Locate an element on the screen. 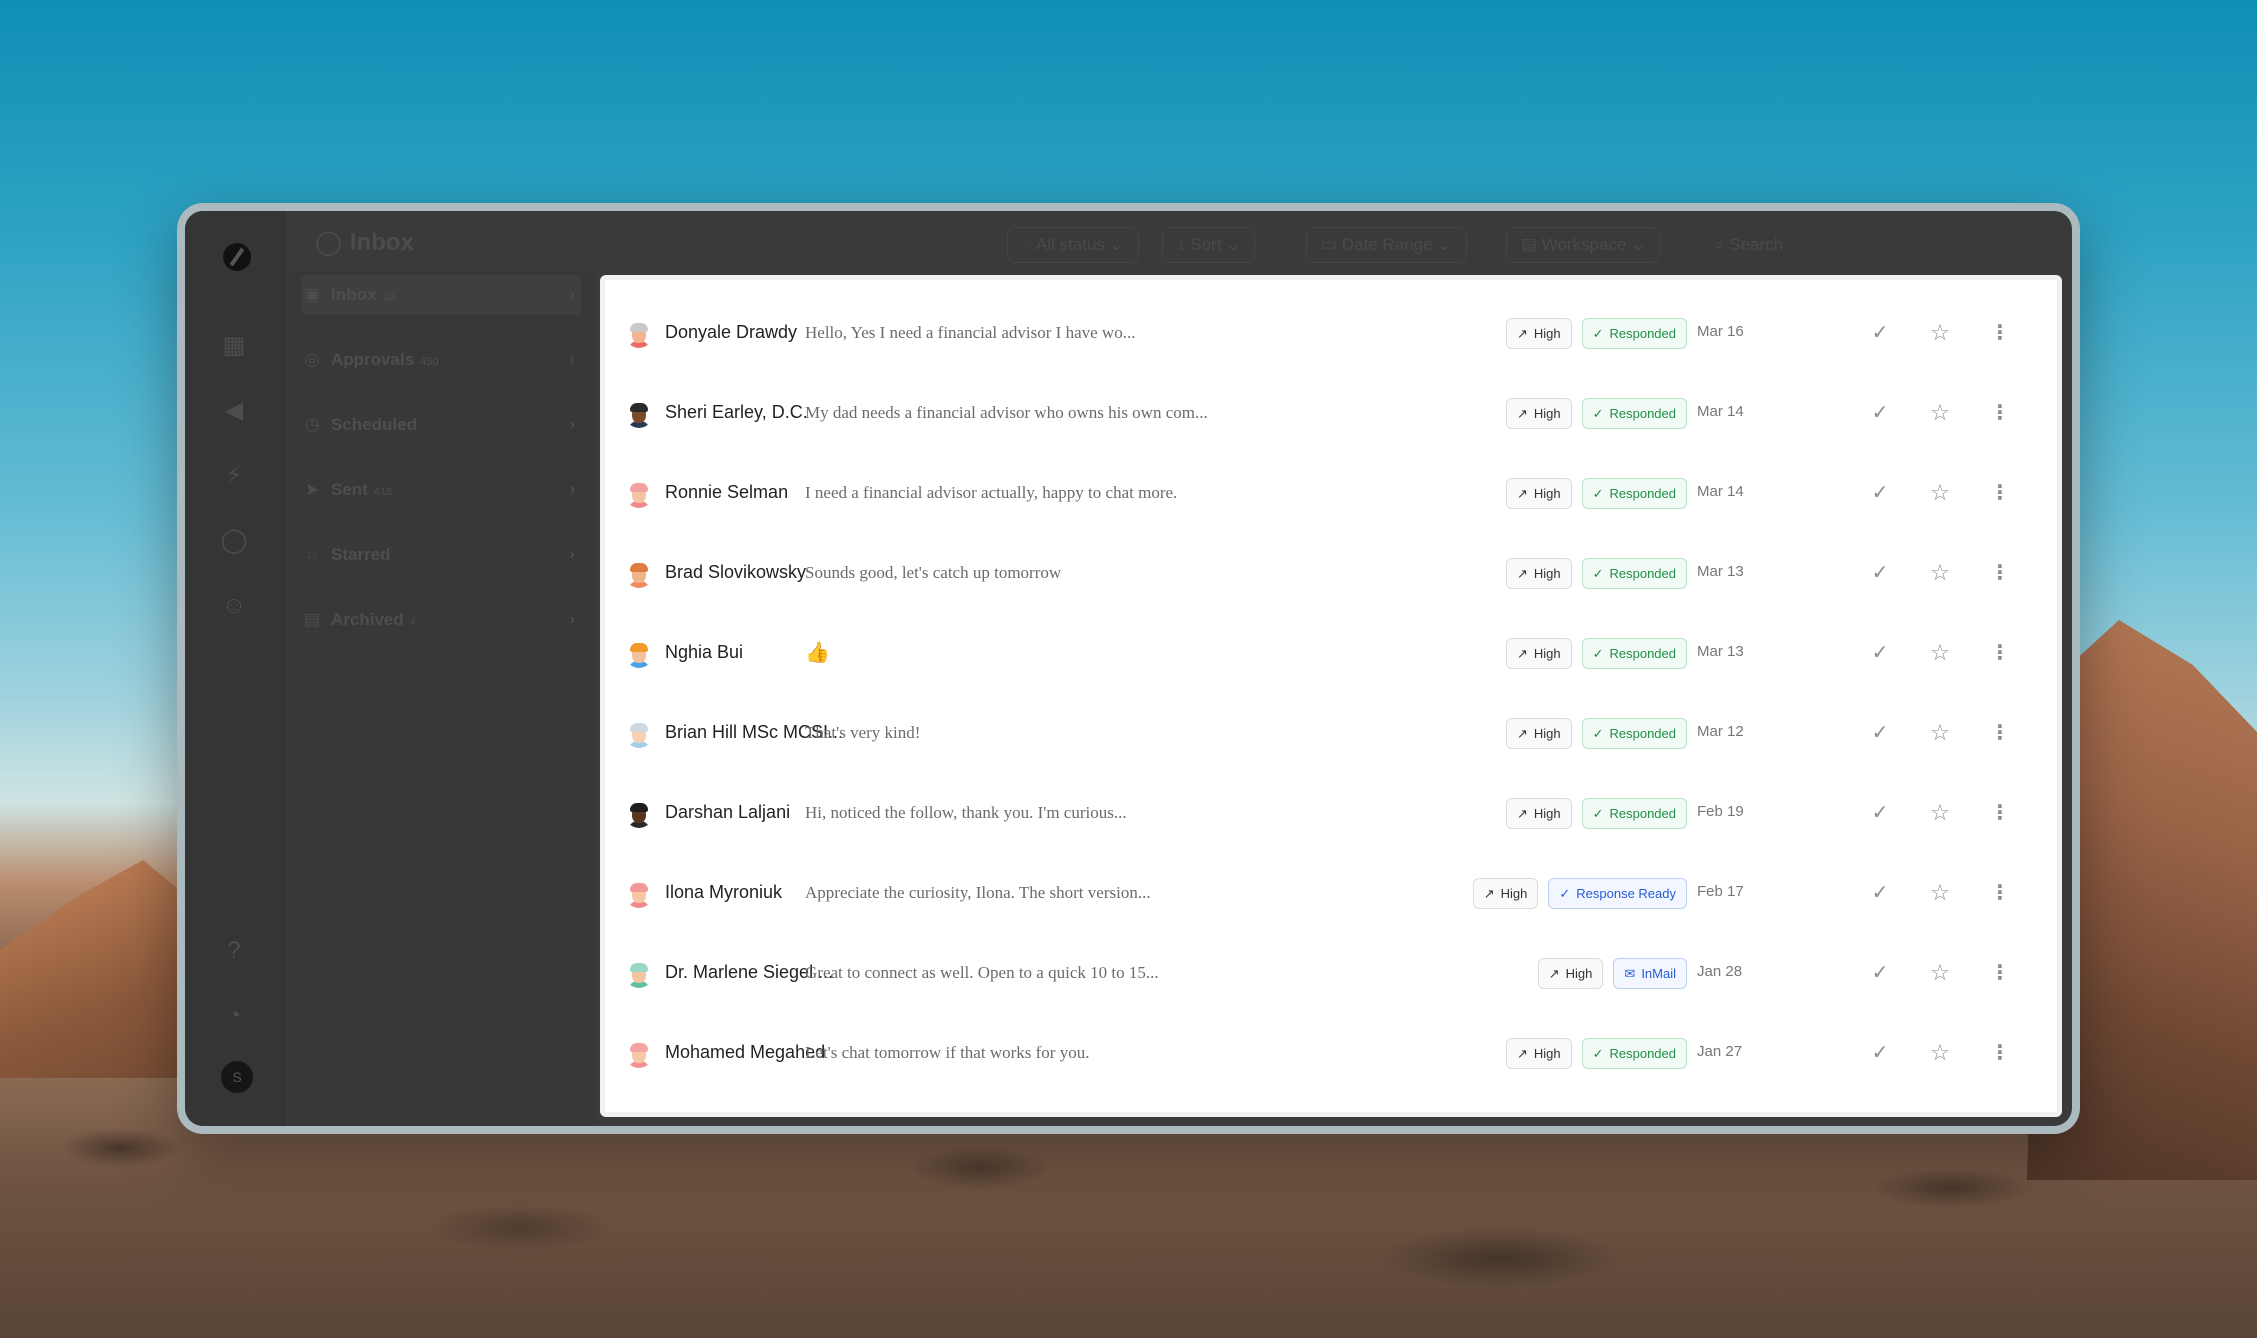  megaphone-icon: ◀ is located at coordinates (234, 411).